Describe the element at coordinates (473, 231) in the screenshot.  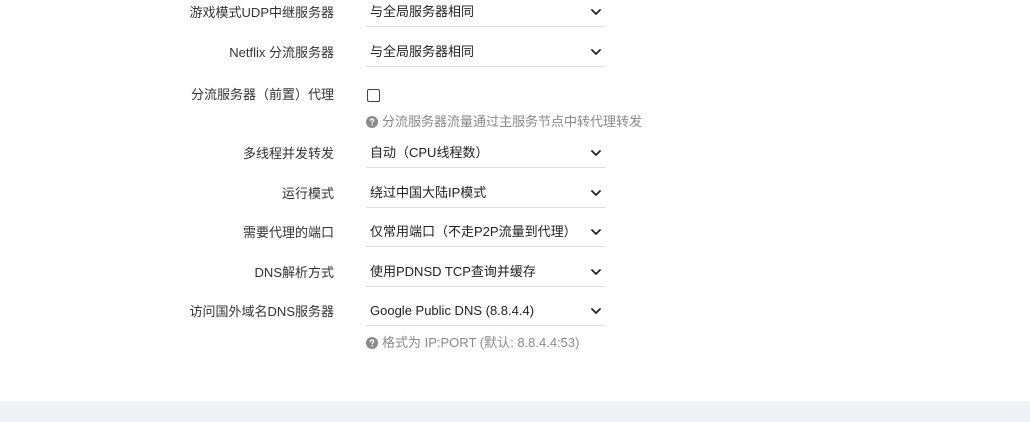
I see `select-value: 仅常用端口（不走P2P流量到代理）` at that location.